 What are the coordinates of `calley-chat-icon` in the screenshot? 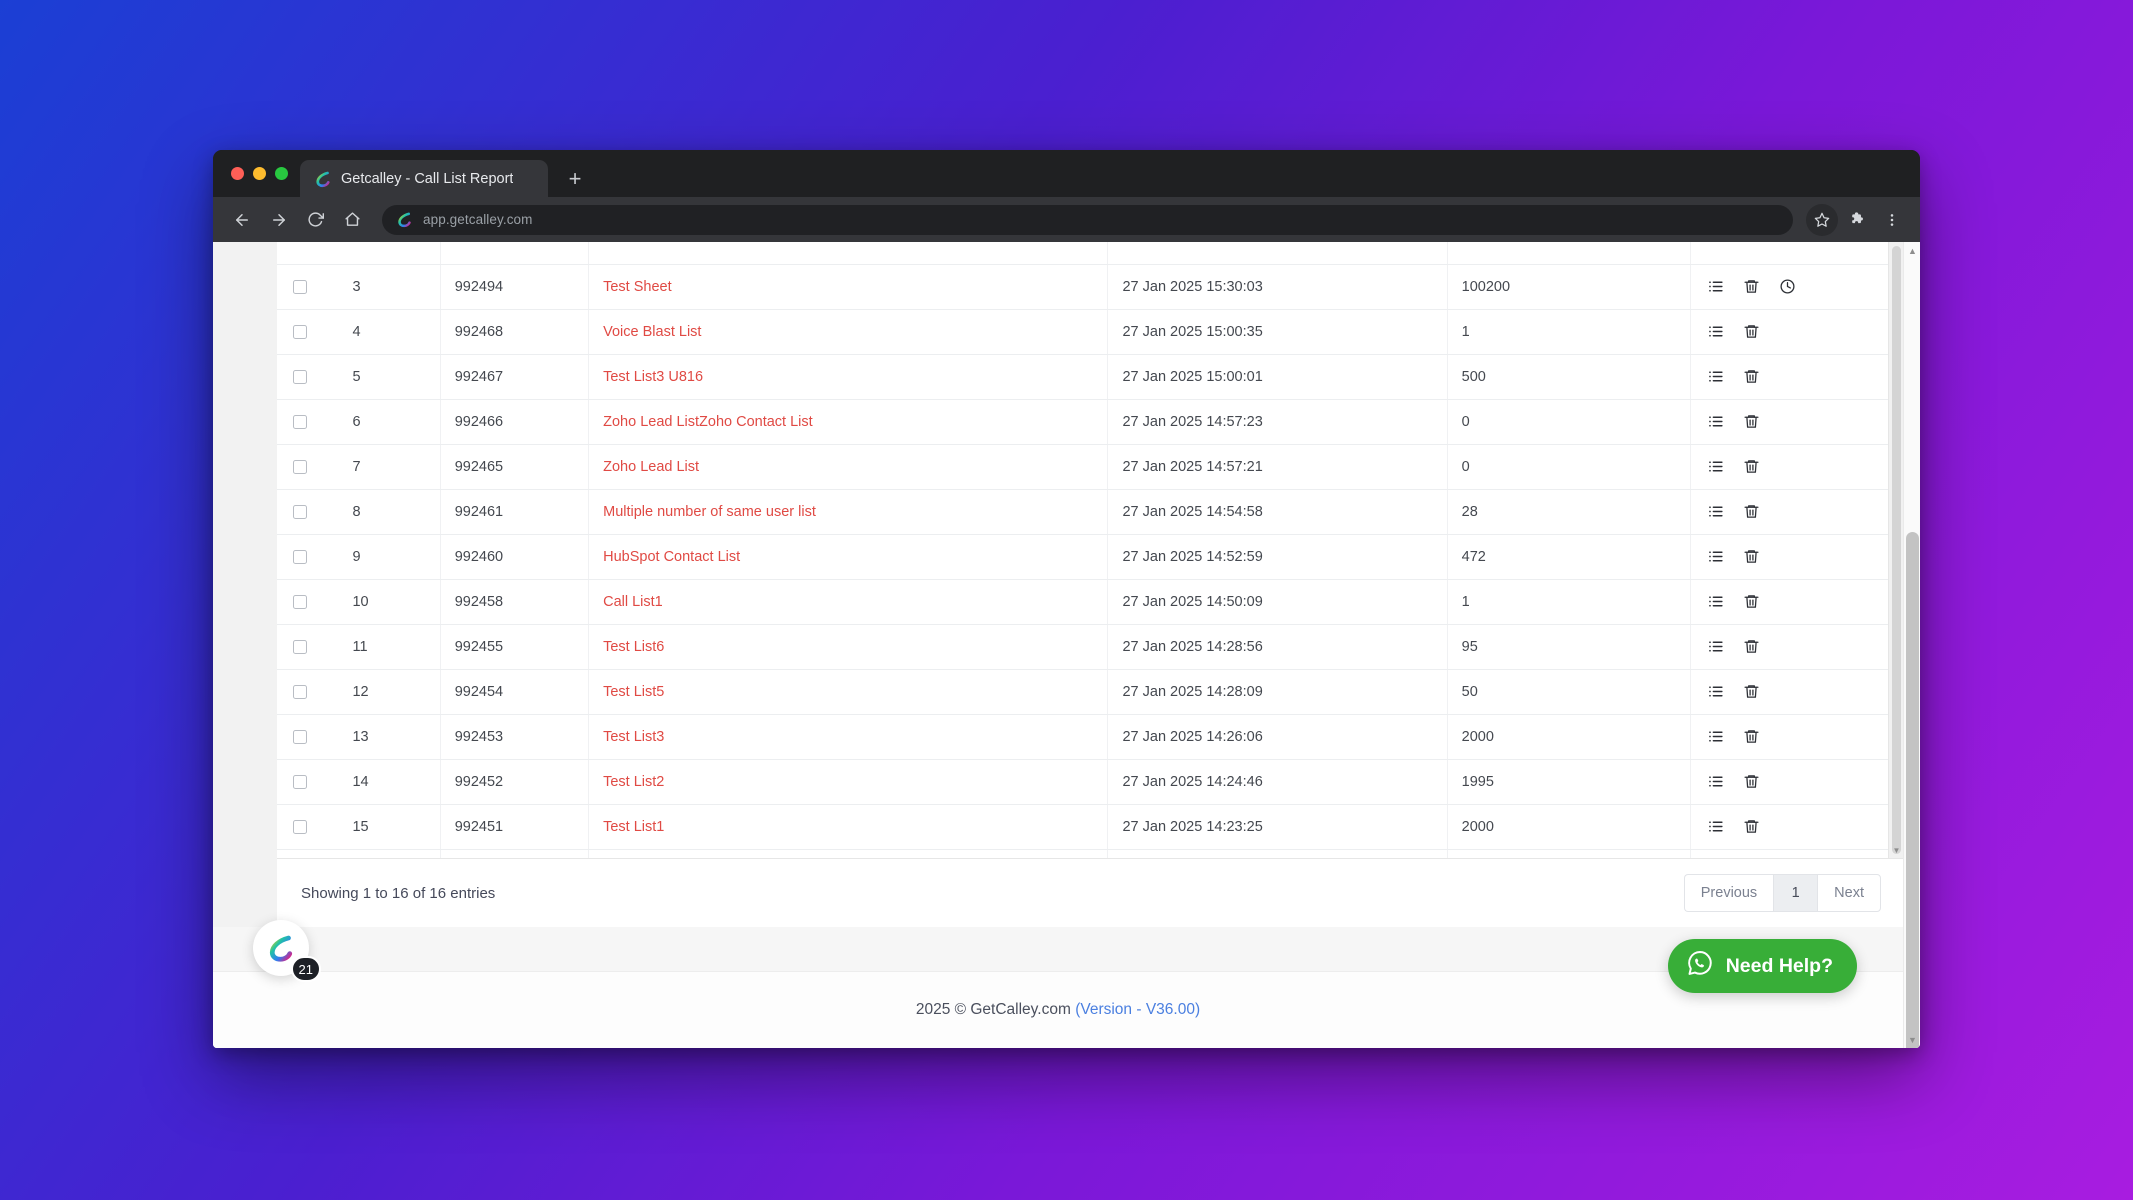 It's located at (281, 948).